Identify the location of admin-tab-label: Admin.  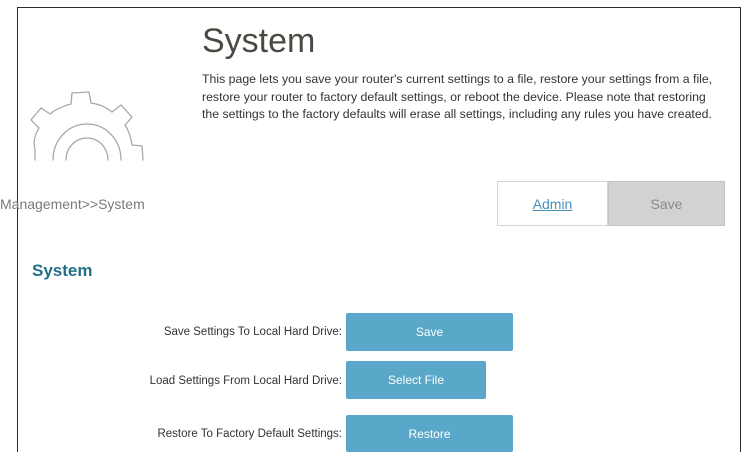
(552, 203).